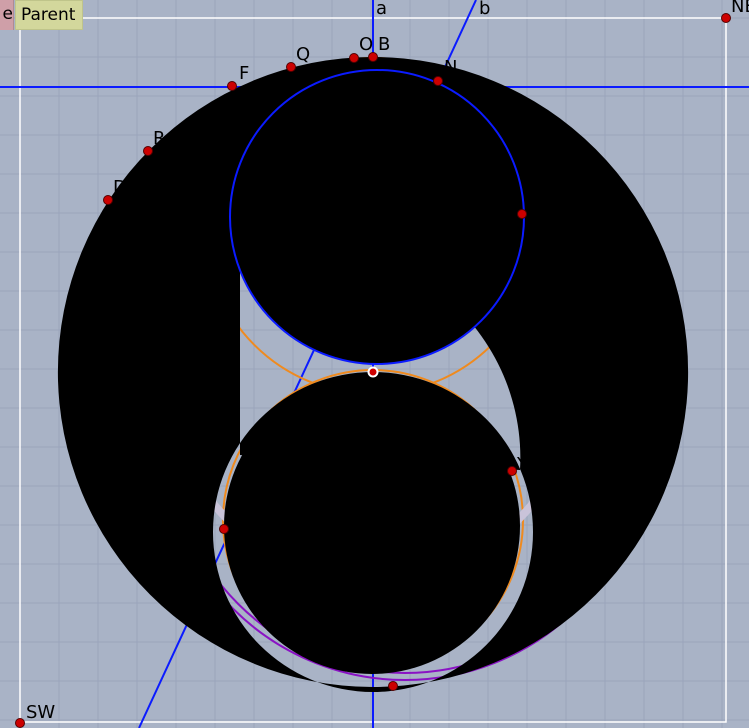  What do you see at coordinates (512, 471) in the screenshot?
I see `point-y` at bounding box center [512, 471].